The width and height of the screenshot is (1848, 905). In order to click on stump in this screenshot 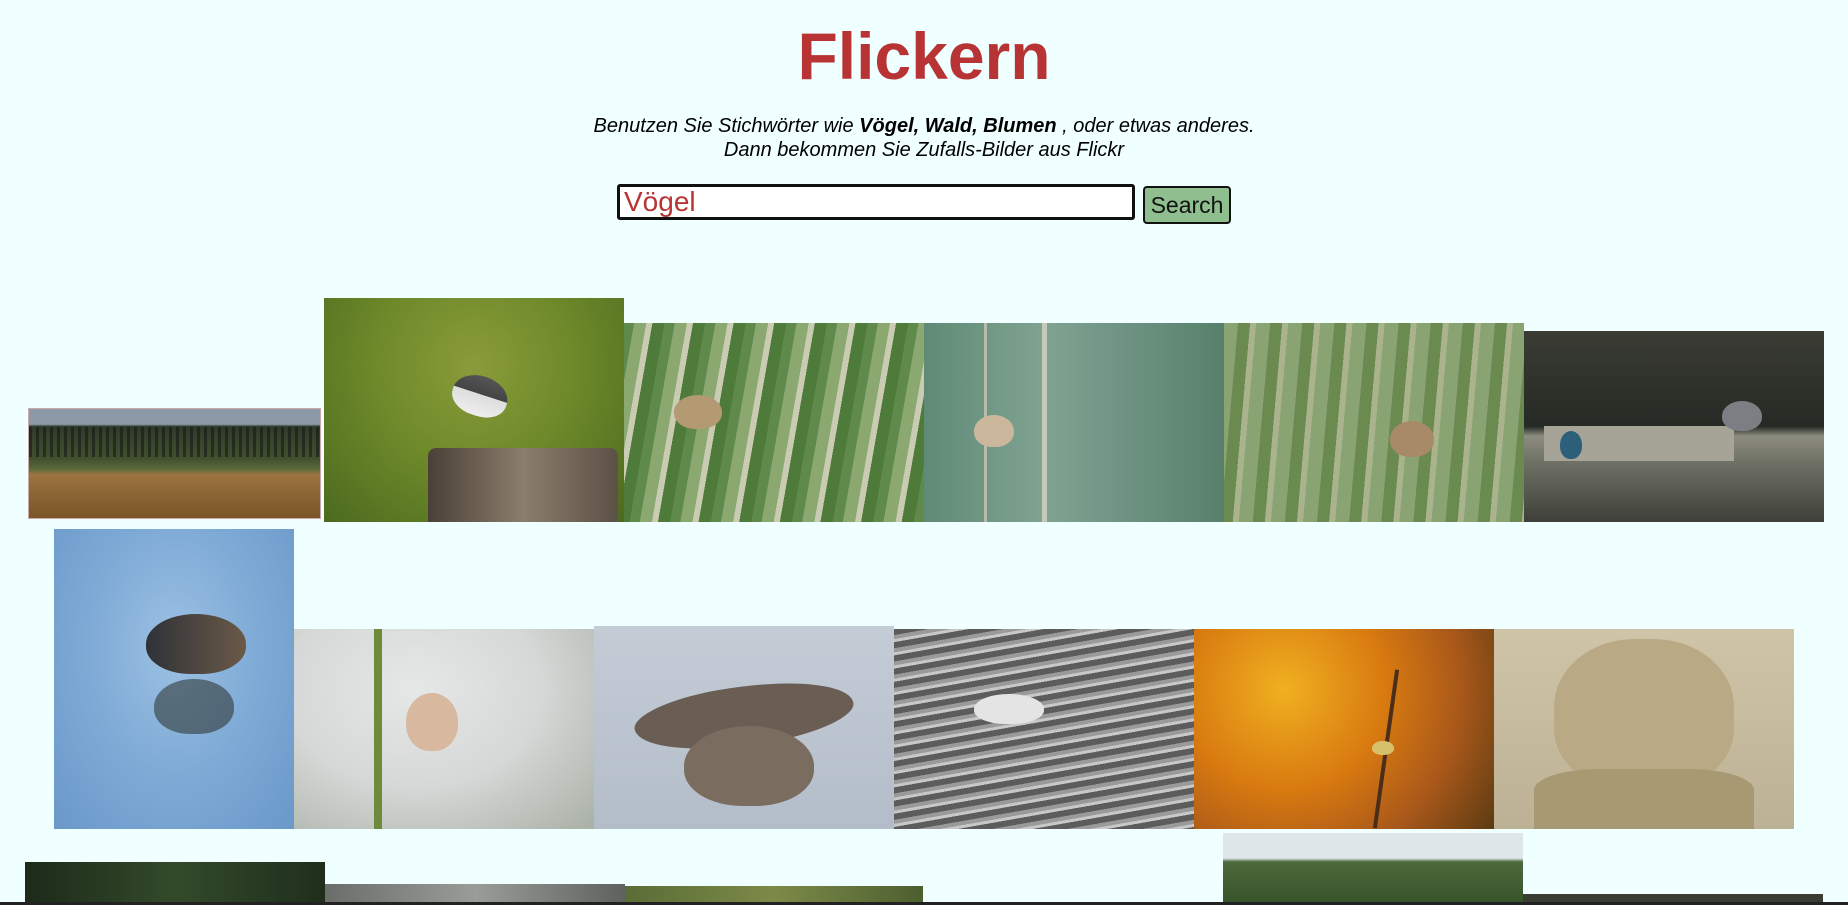, I will do `click(523, 485)`.